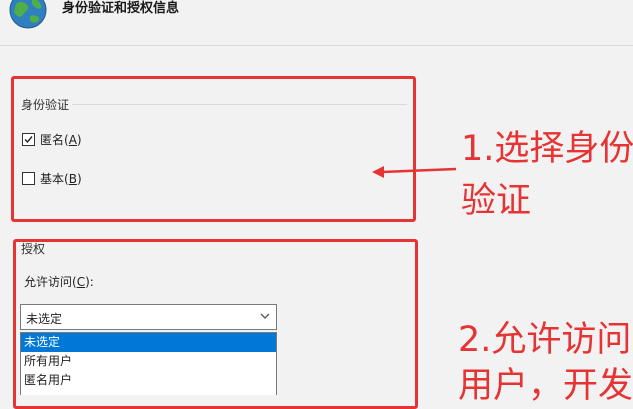  Describe the element at coordinates (121, 8) in the screenshot. I see `page-title: 身份验证和授权信息` at that location.